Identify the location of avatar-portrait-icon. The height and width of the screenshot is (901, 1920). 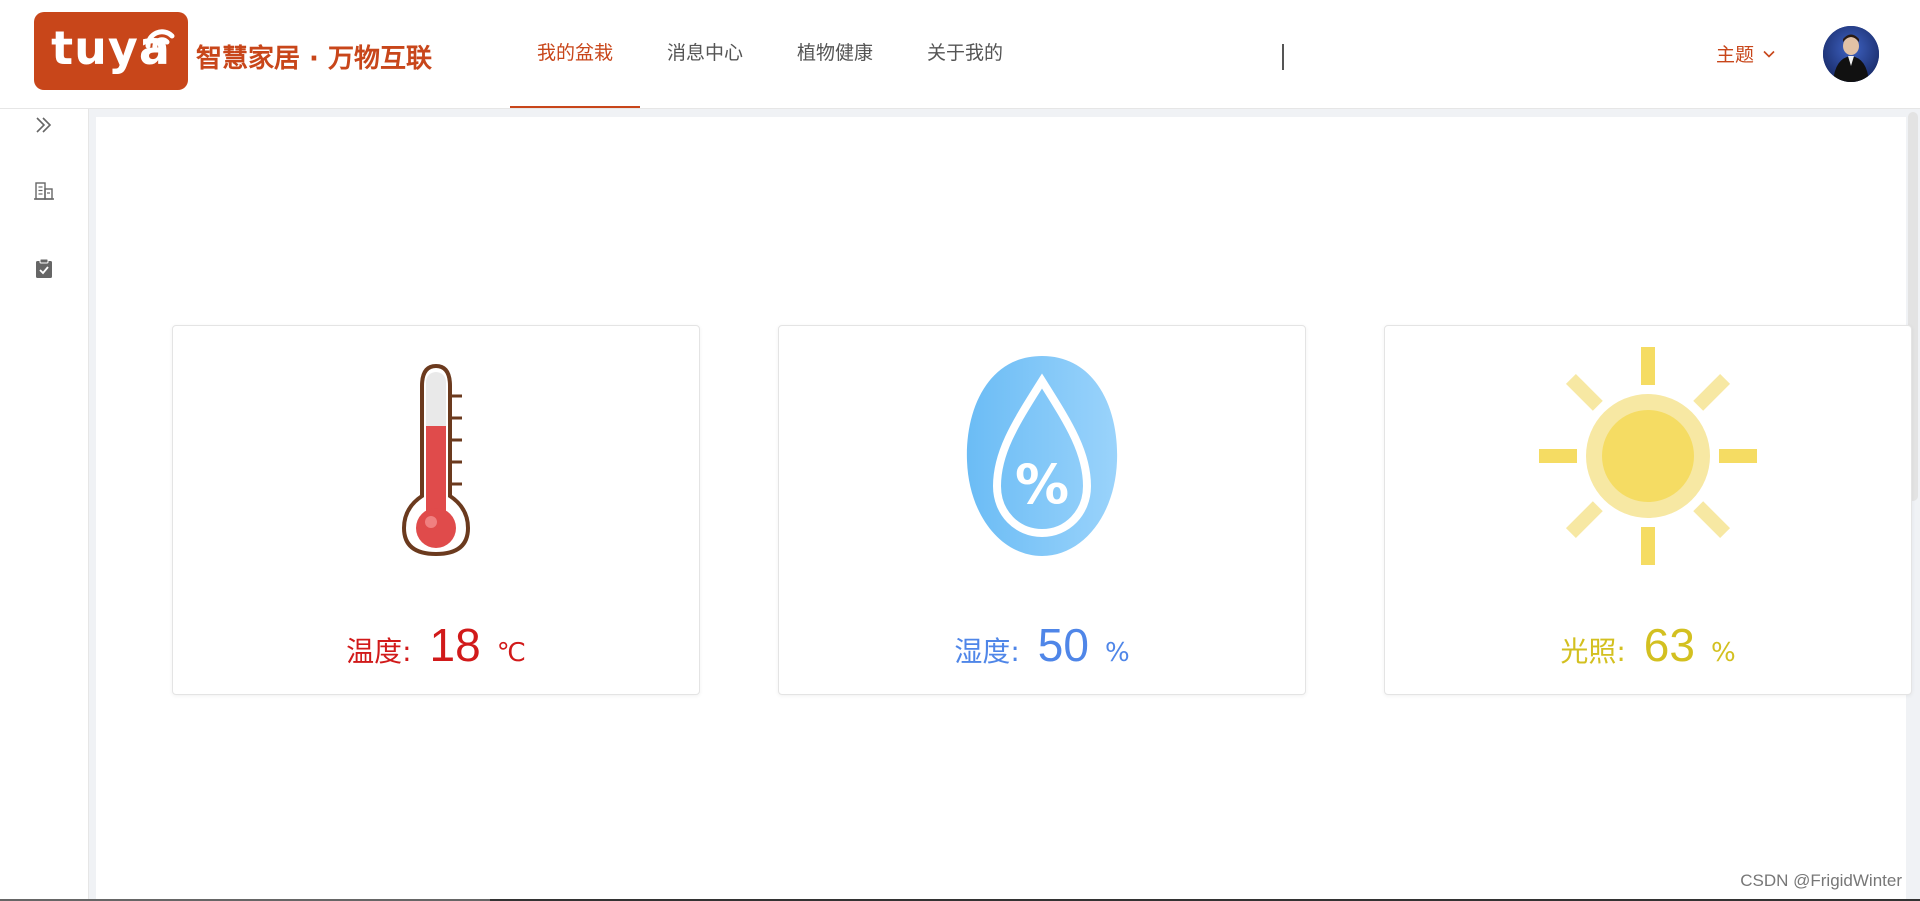
(1851, 54).